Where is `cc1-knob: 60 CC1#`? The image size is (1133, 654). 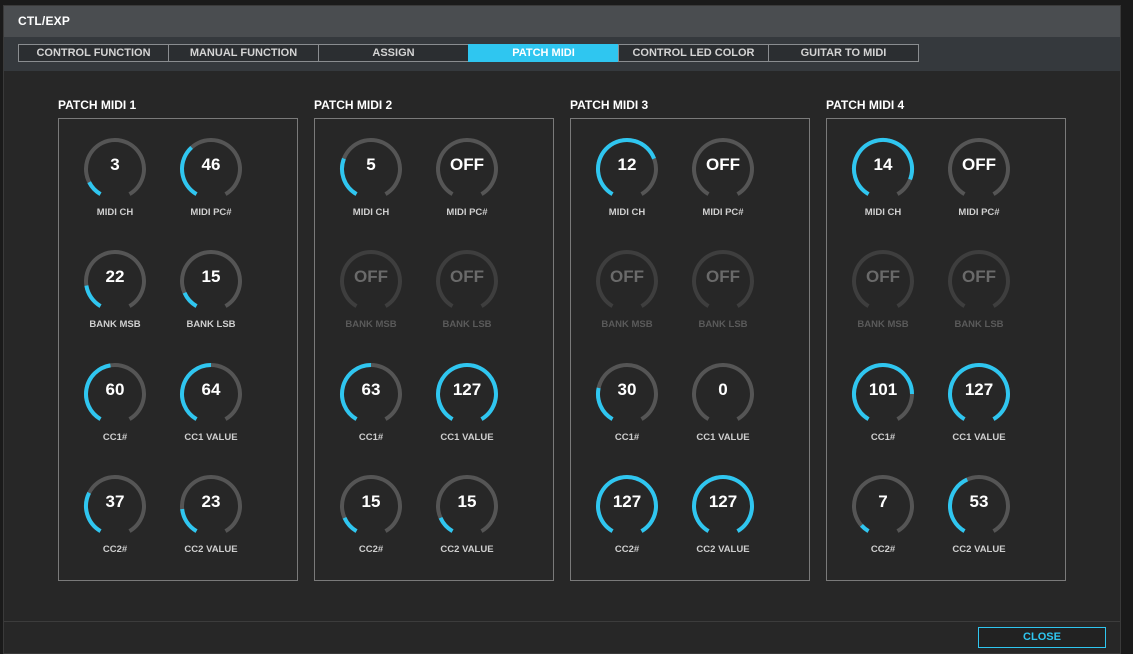 cc1-knob: 60 CC1# is located at coordinates (115, 412).